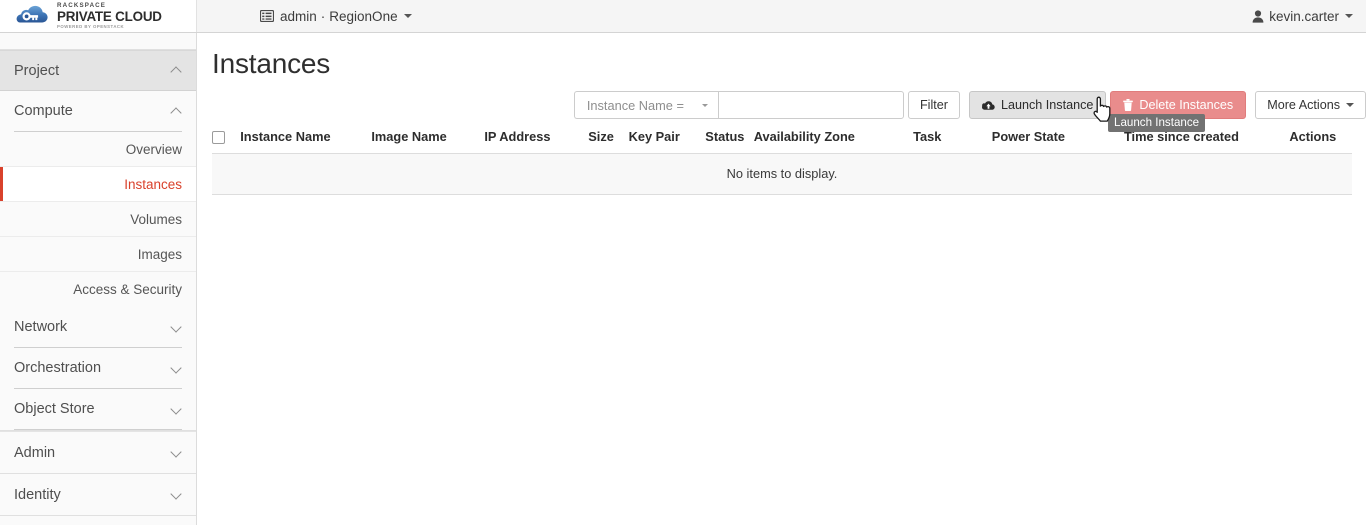 This screenshot has width=1366, height=525. I want to click on filter-field-select: Instance Name =, so click(645, 105).